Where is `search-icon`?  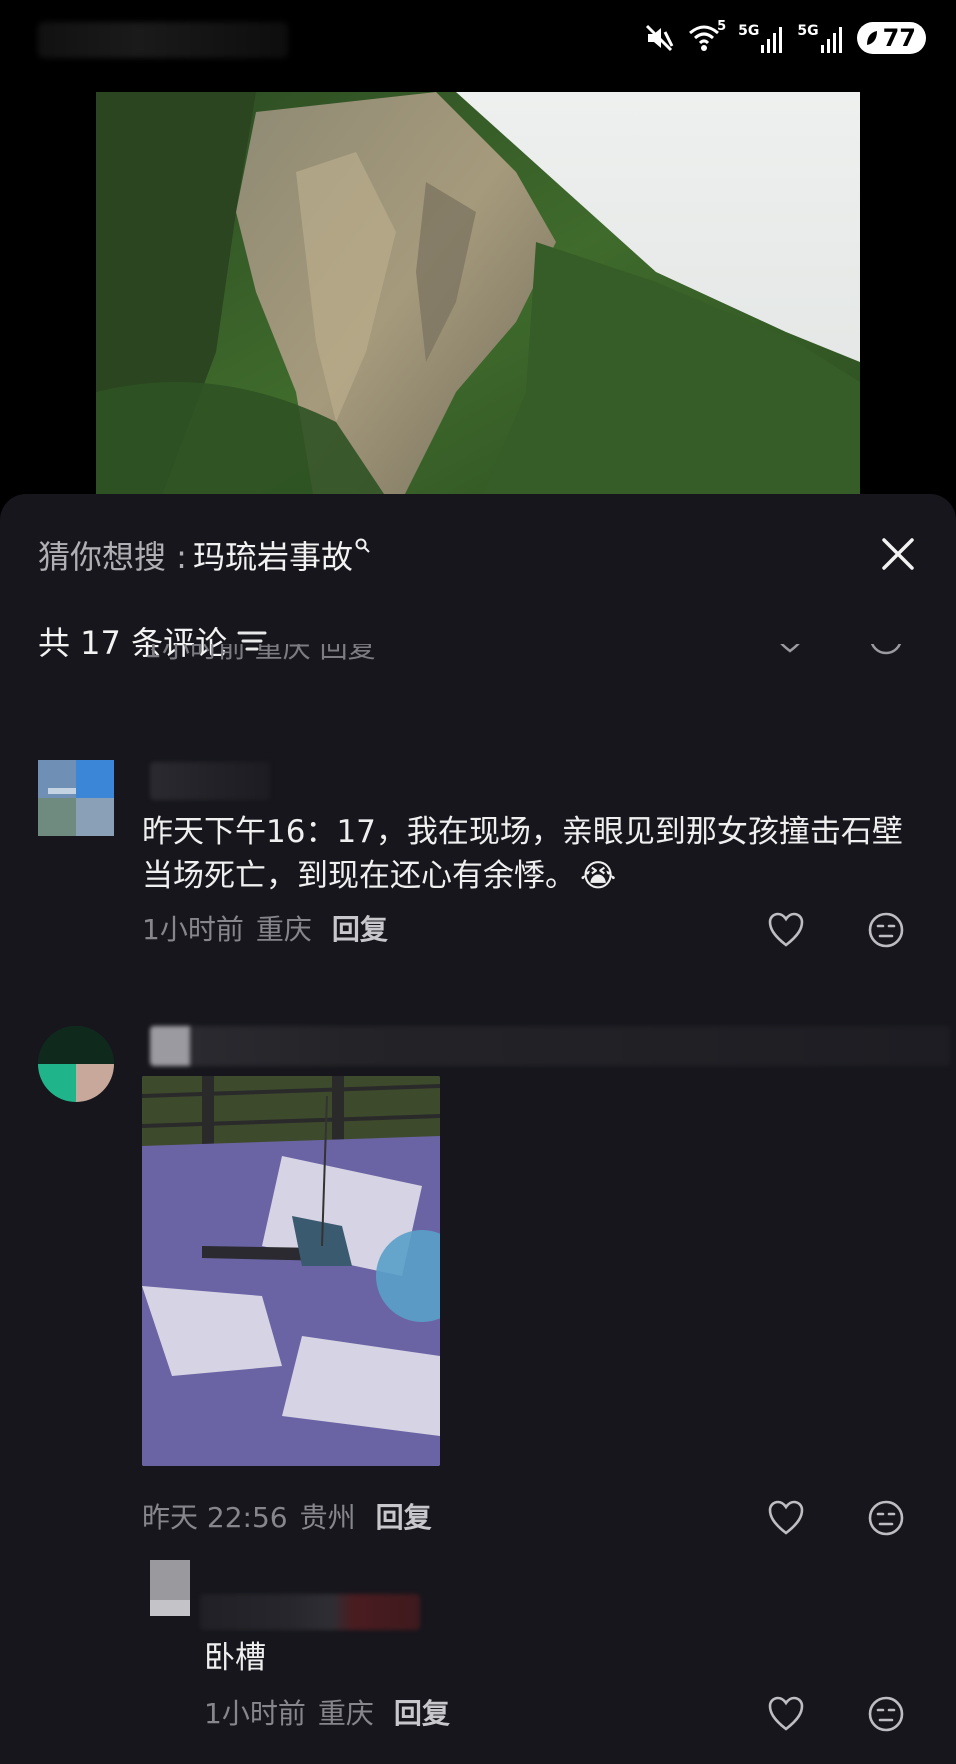 search-icon is located at coordinates (362, 545).